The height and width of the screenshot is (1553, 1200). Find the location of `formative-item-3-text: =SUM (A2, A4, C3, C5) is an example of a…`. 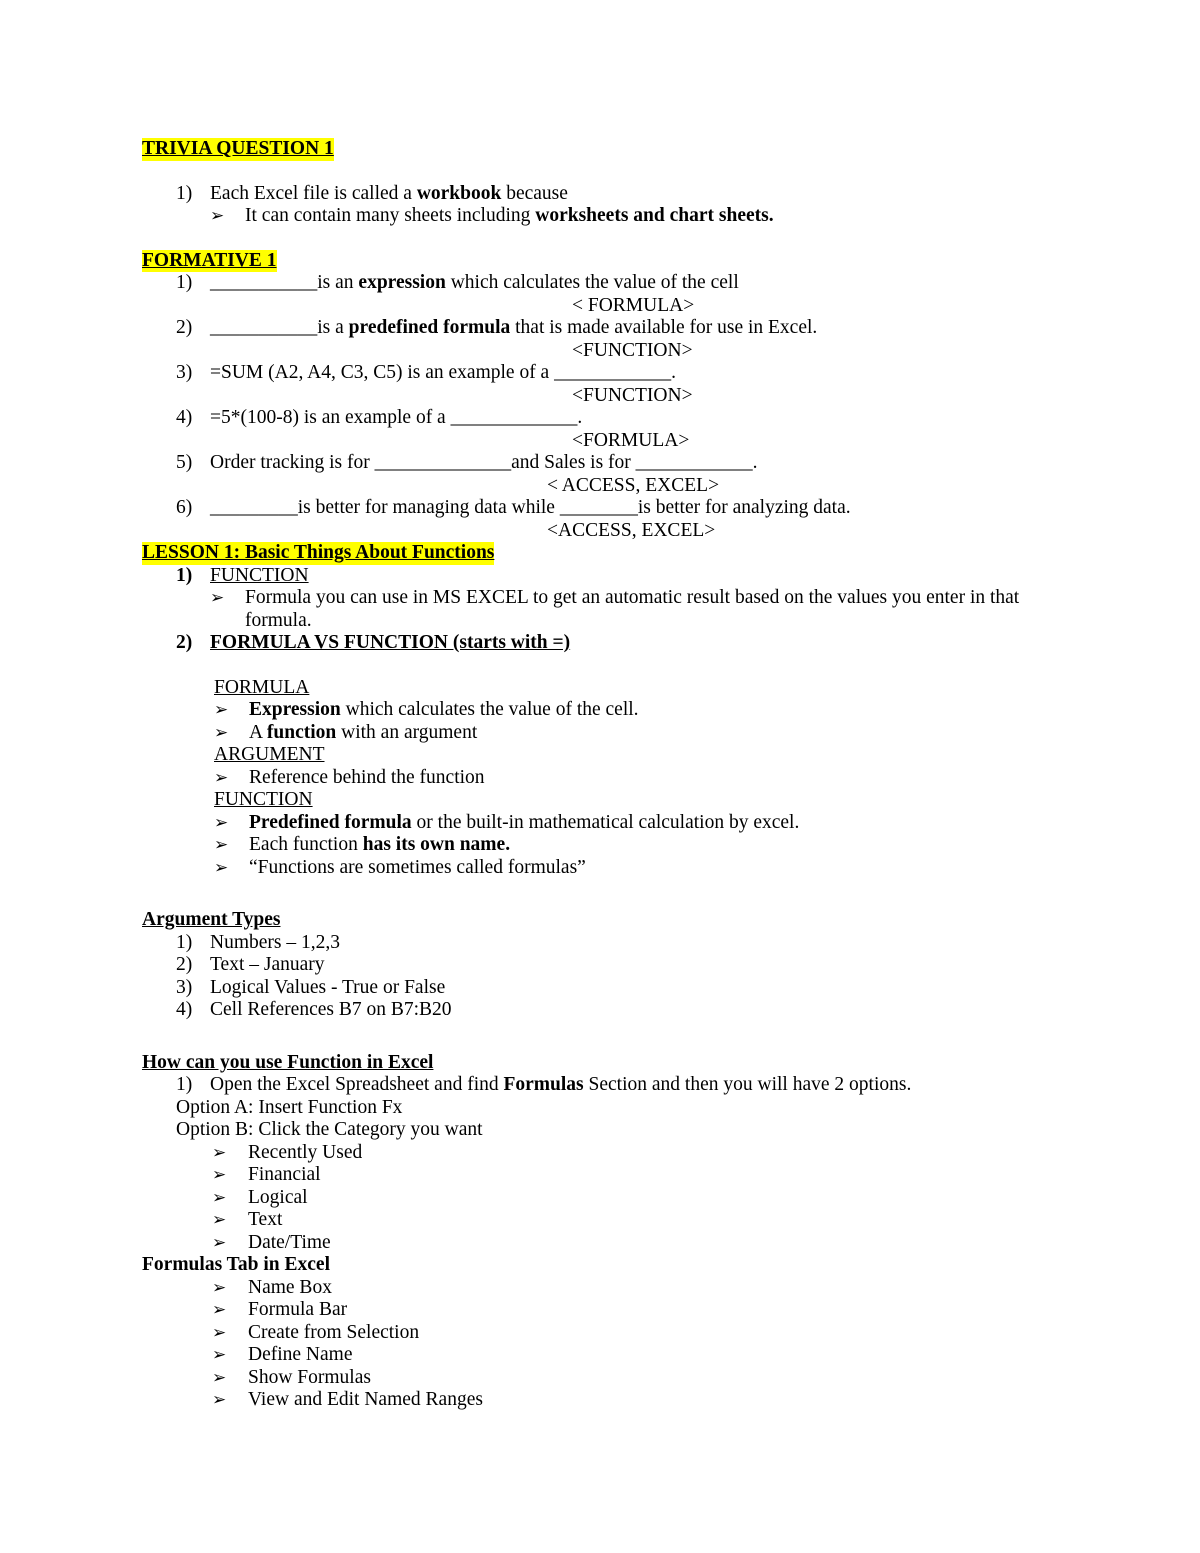

formative-item-3-text: =SUM (A2, A4, C3, C5) is an example of a… is located at coordinates (641, 373).